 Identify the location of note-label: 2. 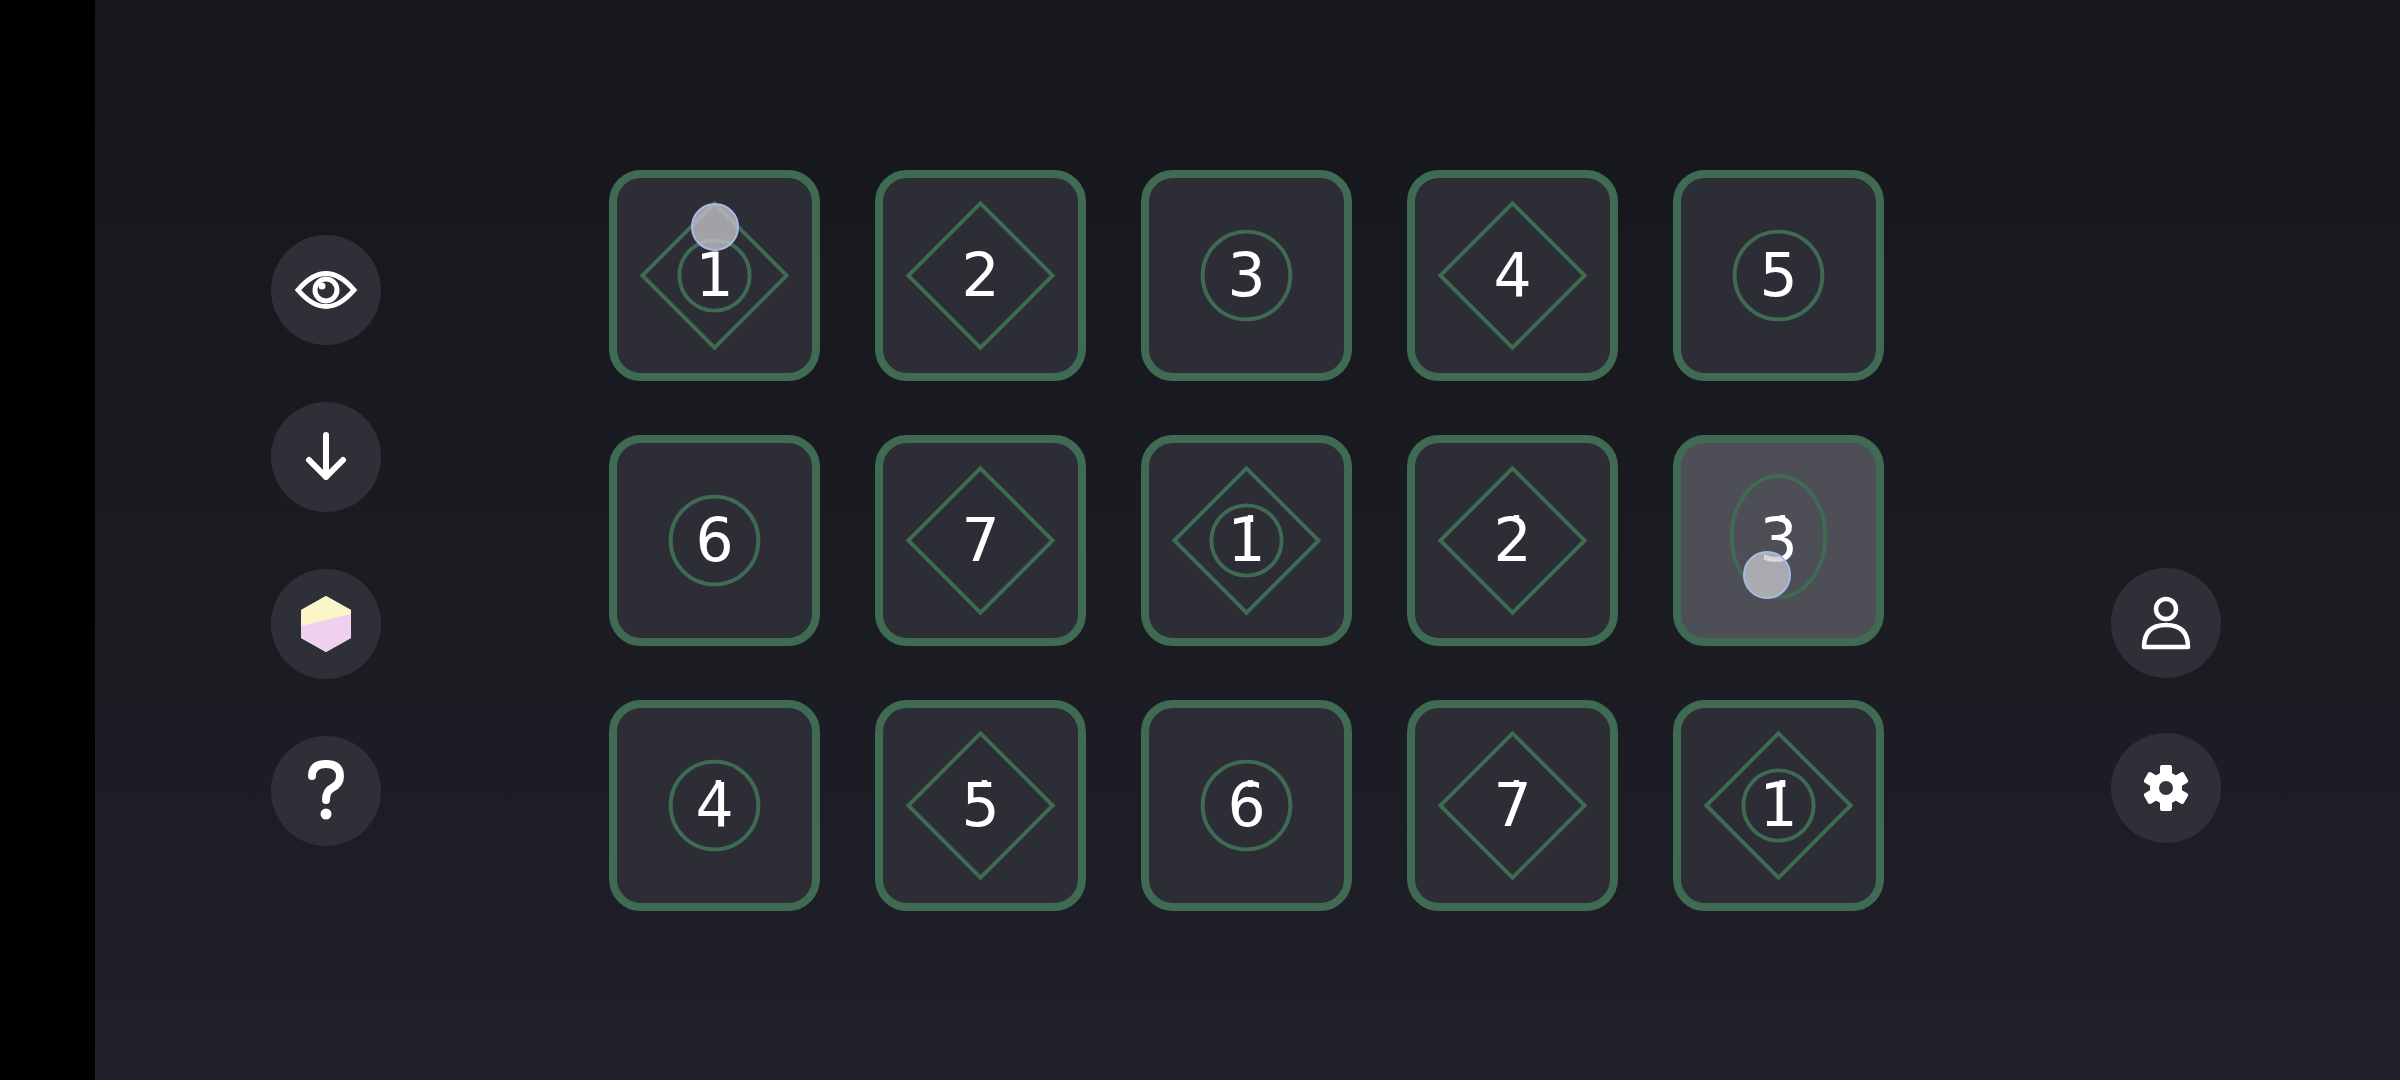
(980, 275).